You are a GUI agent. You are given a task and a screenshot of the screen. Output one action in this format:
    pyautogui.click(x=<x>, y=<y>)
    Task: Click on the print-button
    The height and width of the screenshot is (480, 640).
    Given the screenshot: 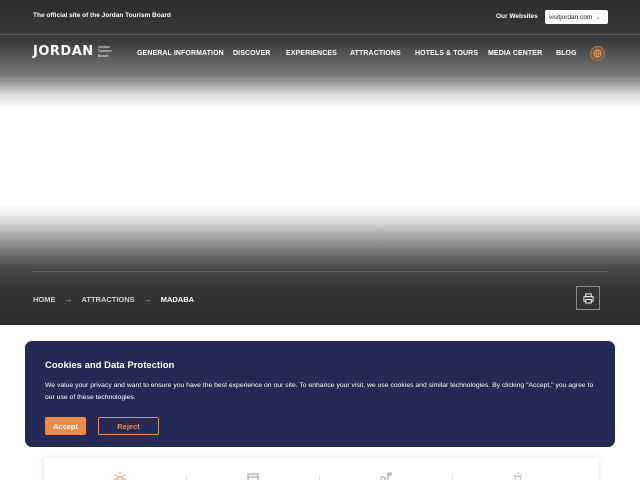 What is the action you would take?
    pyautogui.click(x=588, y=298)
    